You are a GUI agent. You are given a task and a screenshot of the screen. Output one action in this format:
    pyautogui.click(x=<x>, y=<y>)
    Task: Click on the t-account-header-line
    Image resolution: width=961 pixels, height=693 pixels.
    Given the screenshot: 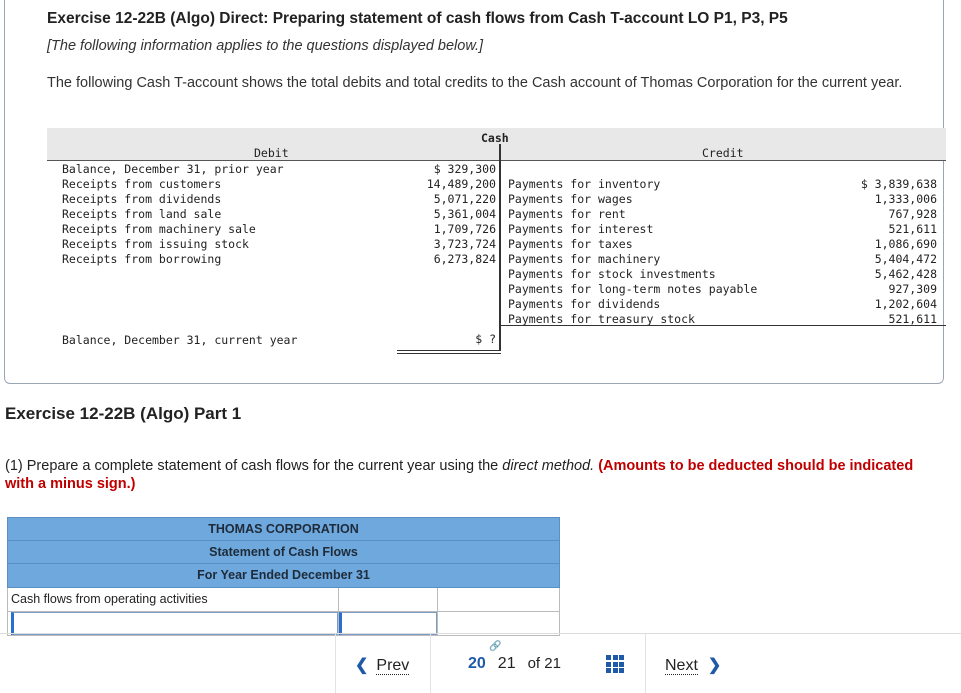 What is the action you would take?
    pyautogui.click(x=496, y=160)
    